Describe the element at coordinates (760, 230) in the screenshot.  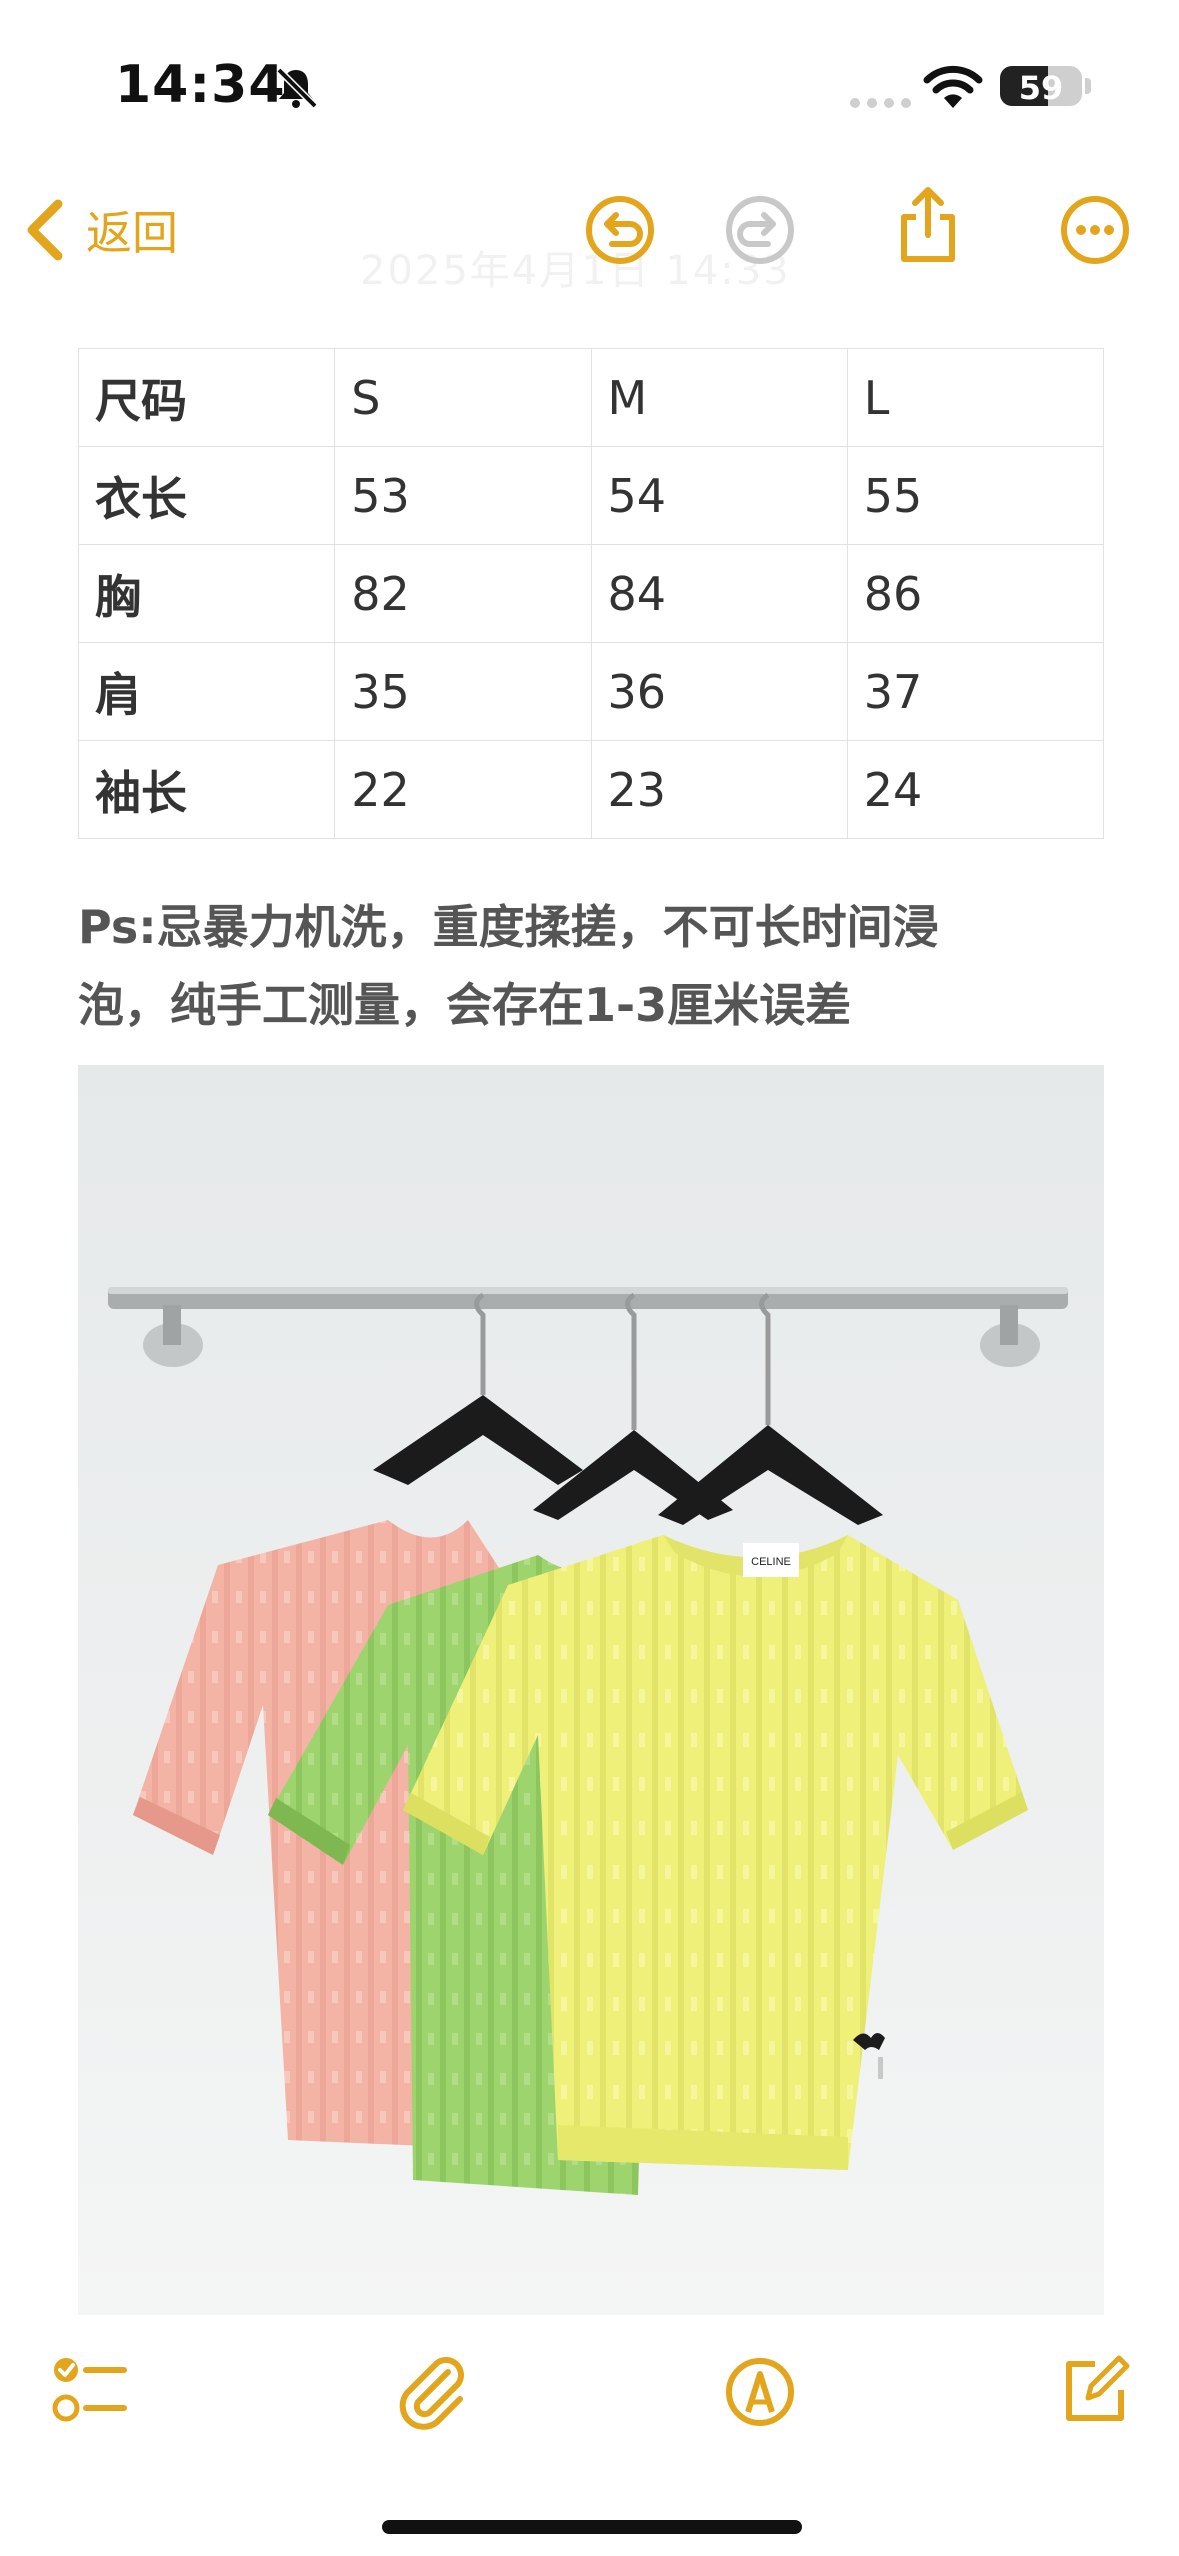
I see `redo-icon` at that location.